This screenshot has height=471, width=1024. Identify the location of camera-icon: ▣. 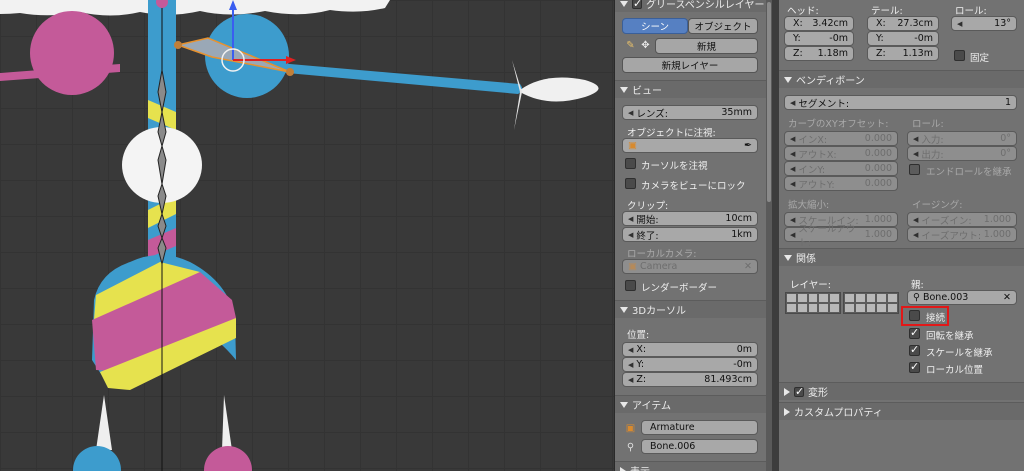
(632, 266).